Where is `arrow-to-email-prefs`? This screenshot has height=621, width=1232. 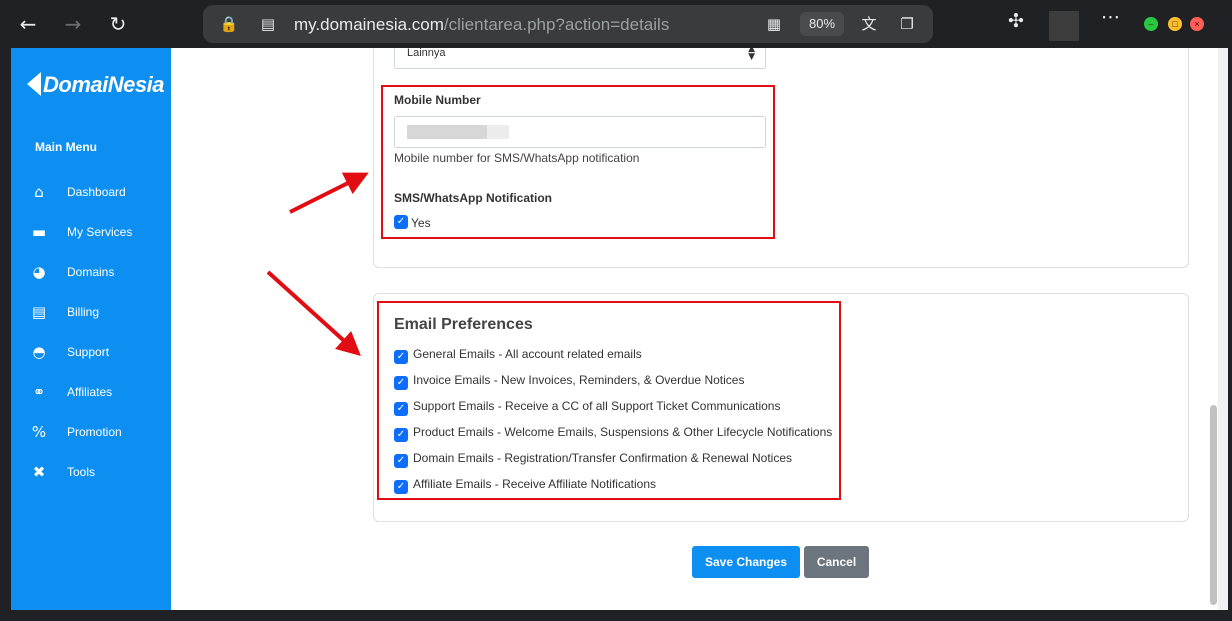 arrow-to-email-prefs is located at coordinates (313, 313).